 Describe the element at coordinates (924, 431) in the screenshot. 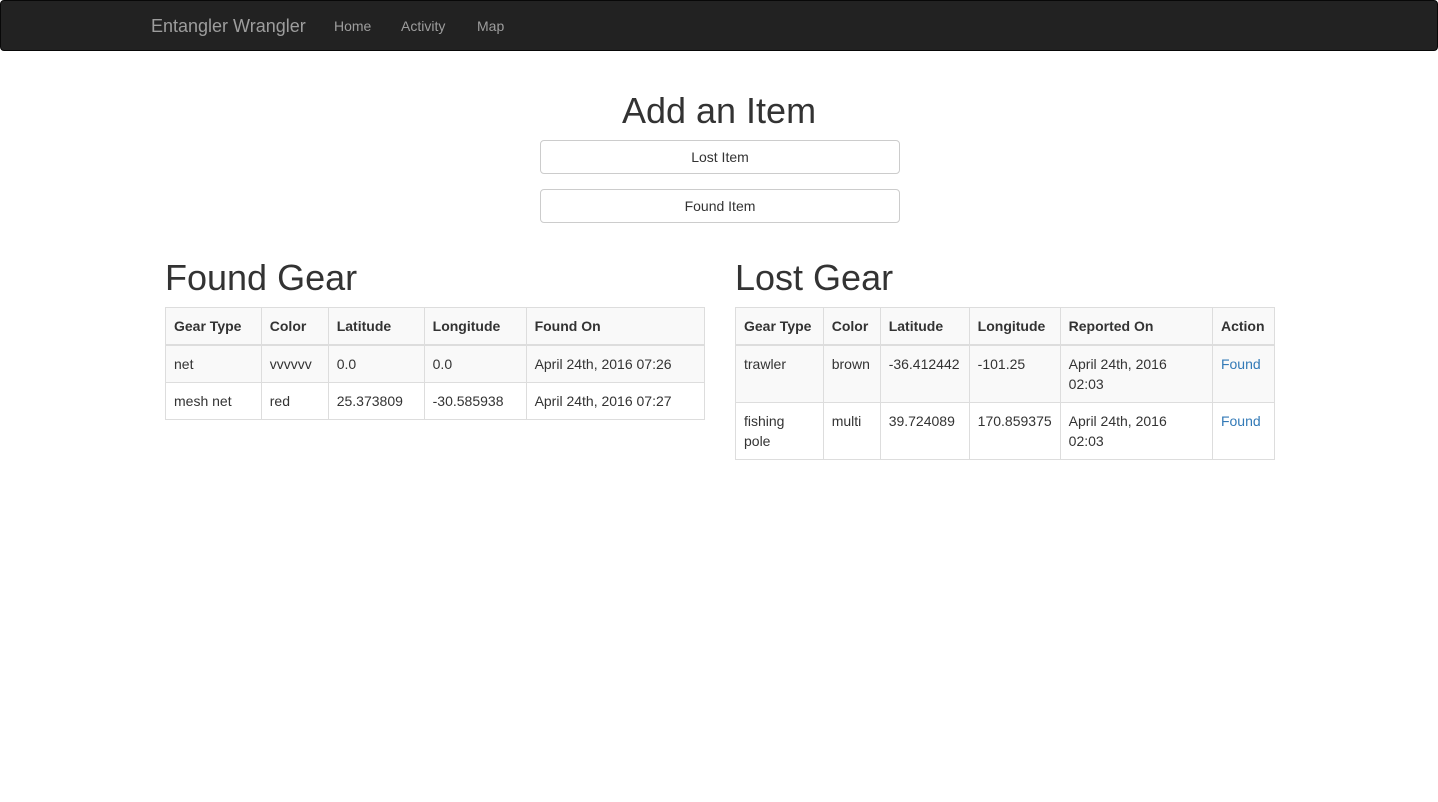

I see `cell-latitude: 39.724089` at that location.